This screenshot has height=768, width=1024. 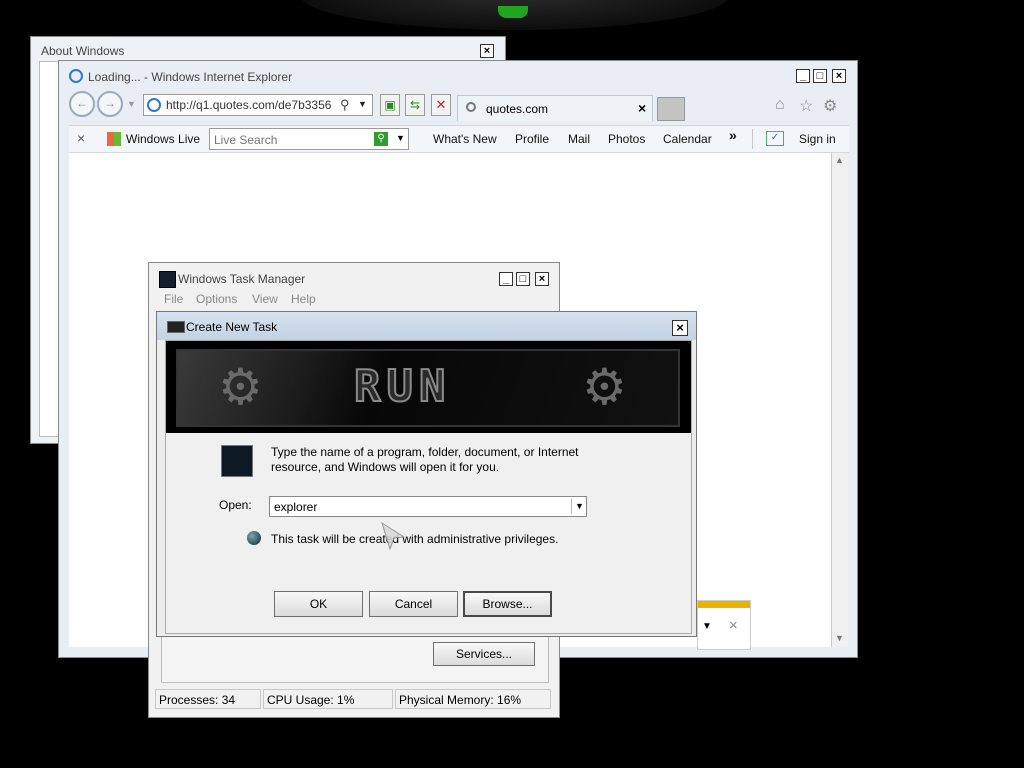 What do you see at coordinates (163, 139) in the screenshot?
I see `windows-live-link: Windows Live` at bounding box center [163, 139].